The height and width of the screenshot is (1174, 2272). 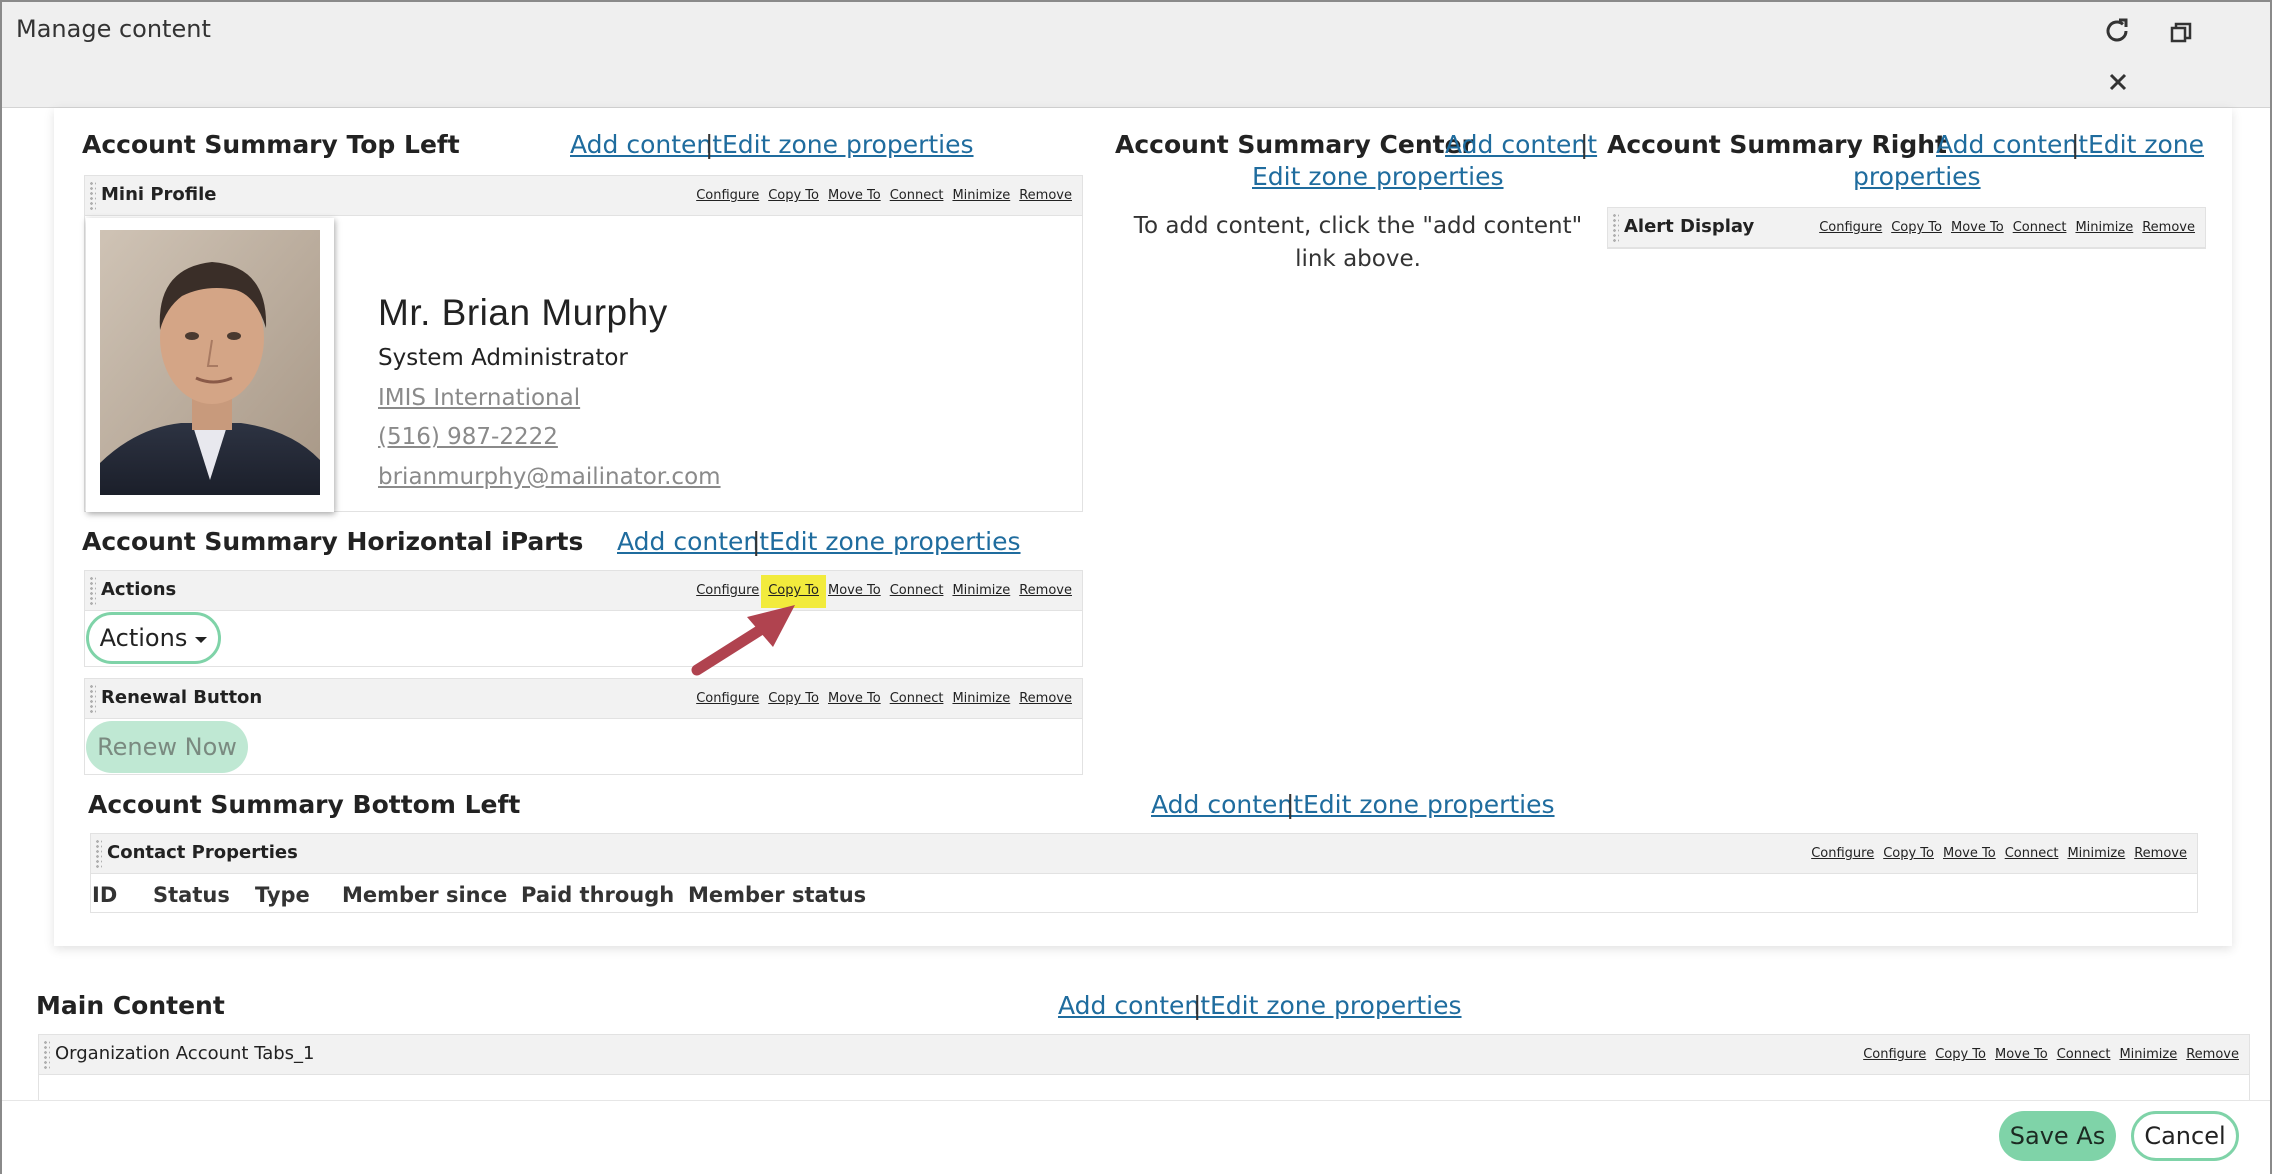 I want to click on cancel-button: Cancel, so click(x=2185, y=1136).